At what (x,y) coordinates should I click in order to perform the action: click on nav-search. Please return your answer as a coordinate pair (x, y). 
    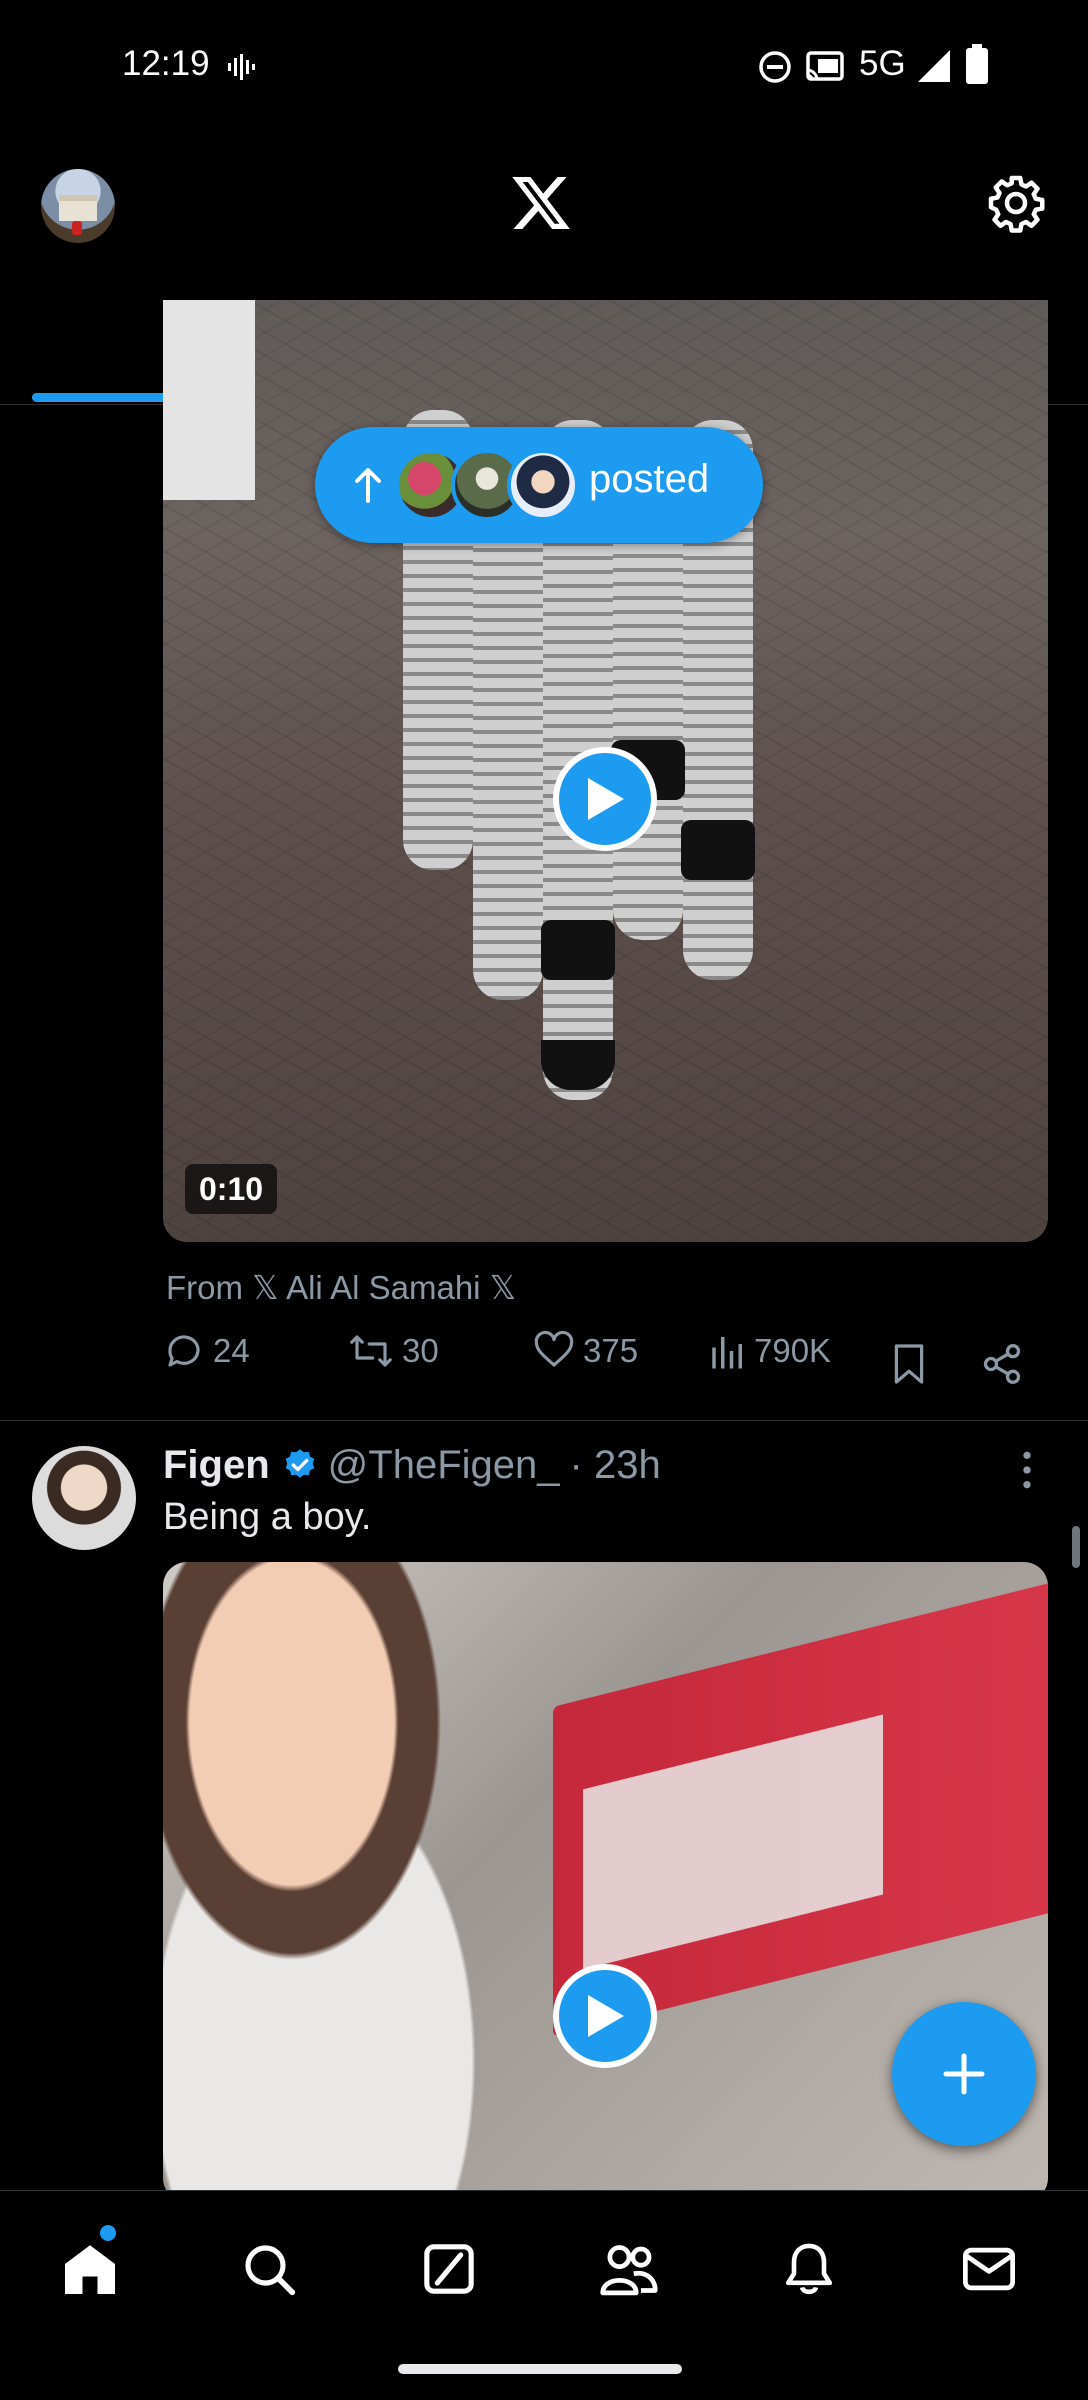
    Looking at the image, I should click on (269, 2269).